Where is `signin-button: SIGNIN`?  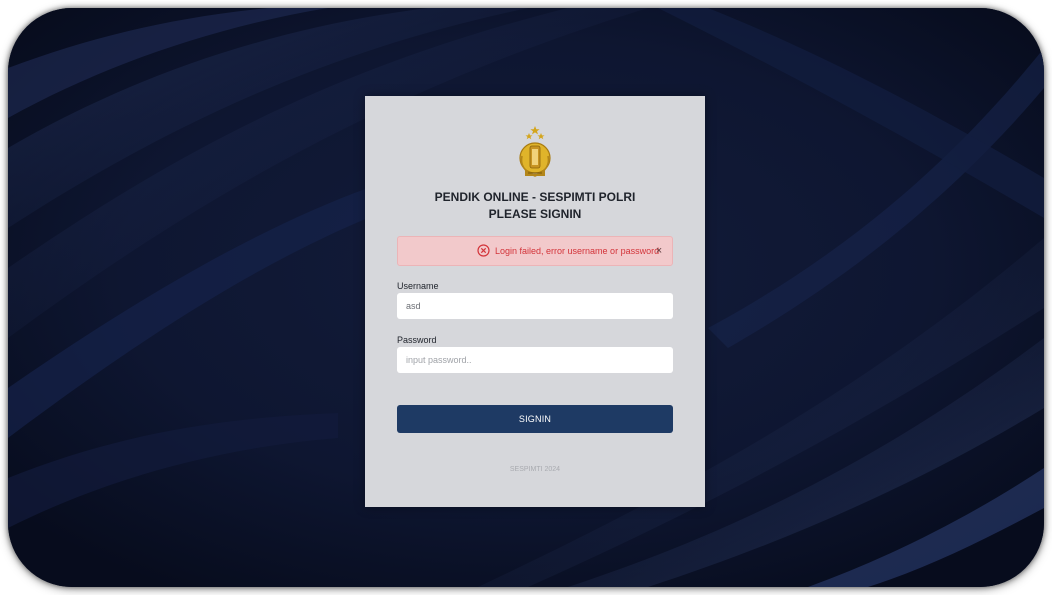 signin-button: SIGNIN is located at coordinates (535, 419).